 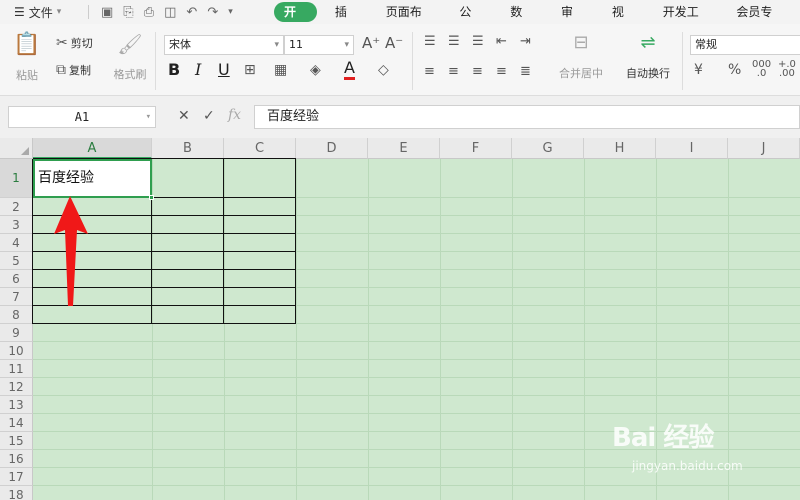 What do you see at coordinates (224, 45) in the screenshot?
I see `font-name-select: 宋体 ▾` at bounding box center [224, 45].